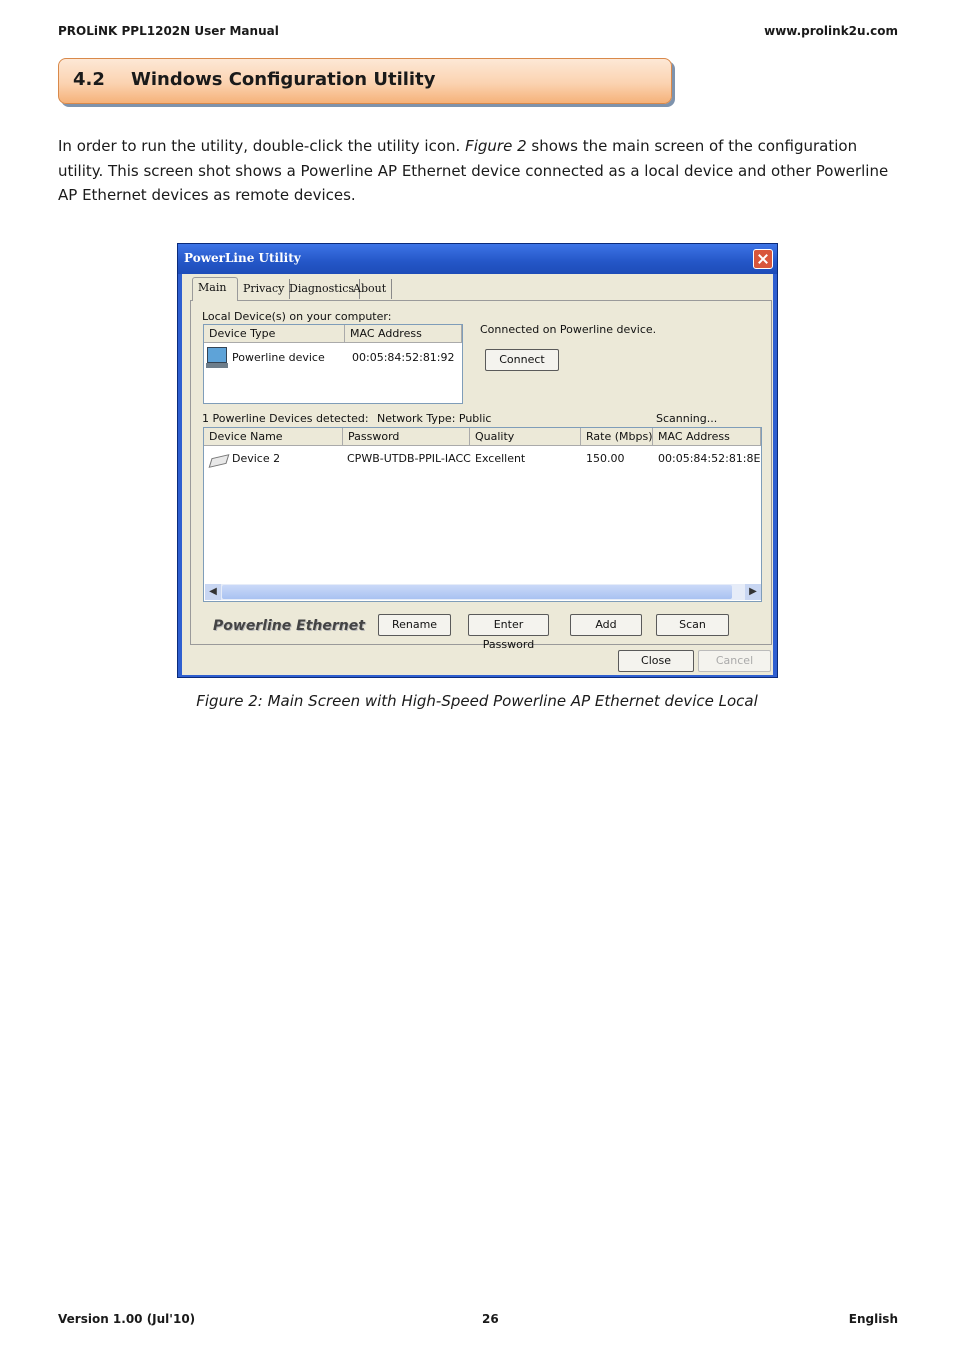 This screenshot has width=954, height=1351. Describe the element at coordinates (215, 289) in the screenshot. I see `tab-main: Main` at that location.